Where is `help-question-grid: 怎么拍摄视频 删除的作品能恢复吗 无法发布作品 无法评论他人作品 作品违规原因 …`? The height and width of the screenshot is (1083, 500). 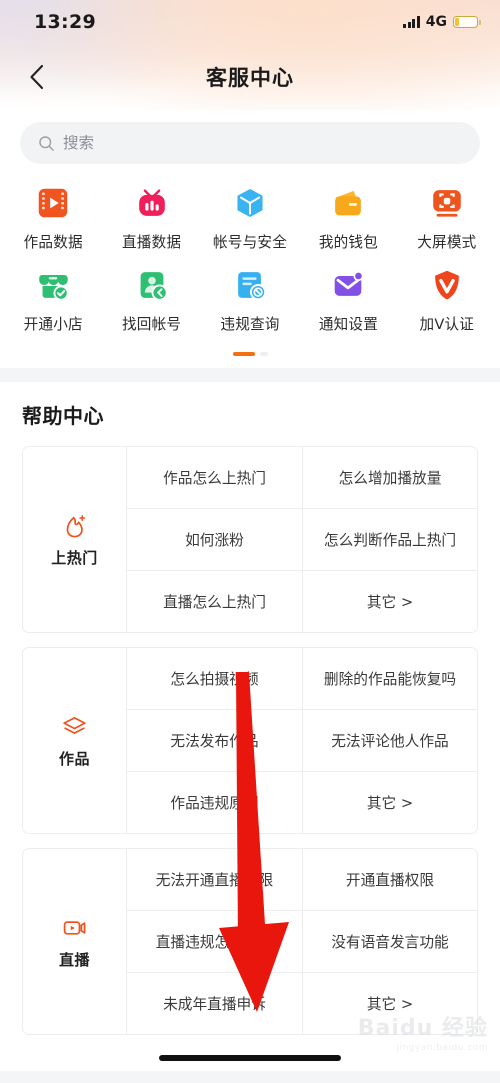
help-question-grid: 怎么拍摄视频 删除的作品能恢复吗 无法发布作品 无法评论他人作品 作品违规原因 … is located at coordinates (302, 740).